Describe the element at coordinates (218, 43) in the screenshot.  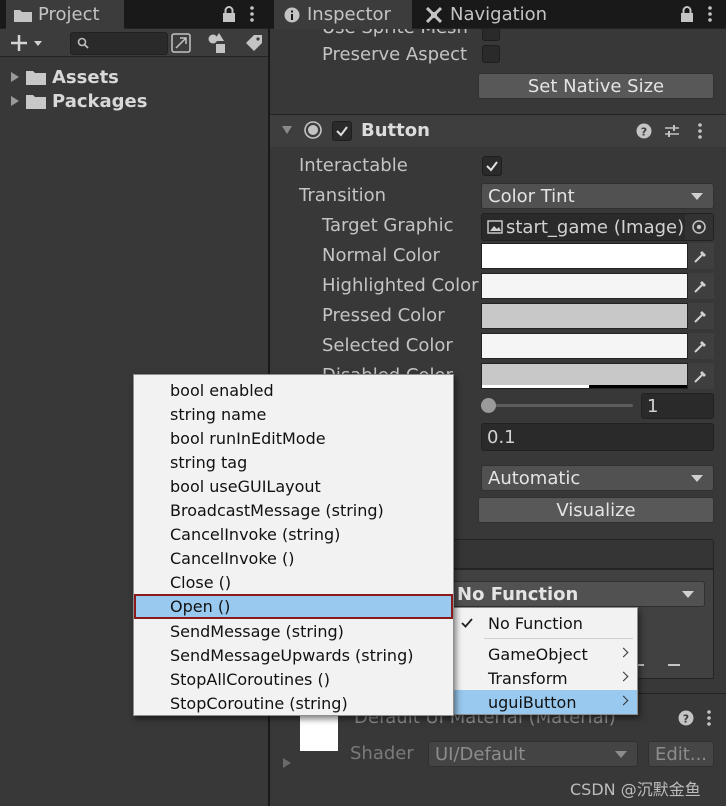
I see `filter-by-type-icon` at that location.